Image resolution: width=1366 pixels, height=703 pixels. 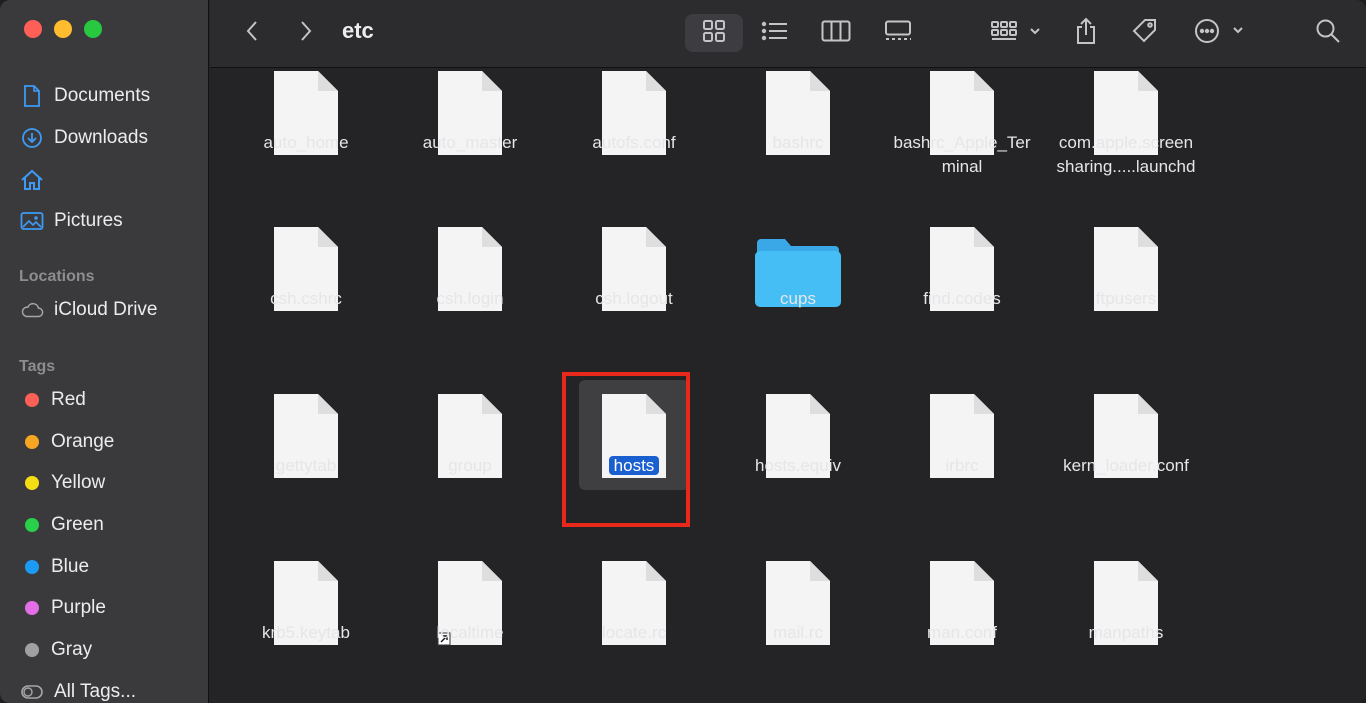 I want to click on file-name-text: krb5.keytab, so click(x=306, y=632).